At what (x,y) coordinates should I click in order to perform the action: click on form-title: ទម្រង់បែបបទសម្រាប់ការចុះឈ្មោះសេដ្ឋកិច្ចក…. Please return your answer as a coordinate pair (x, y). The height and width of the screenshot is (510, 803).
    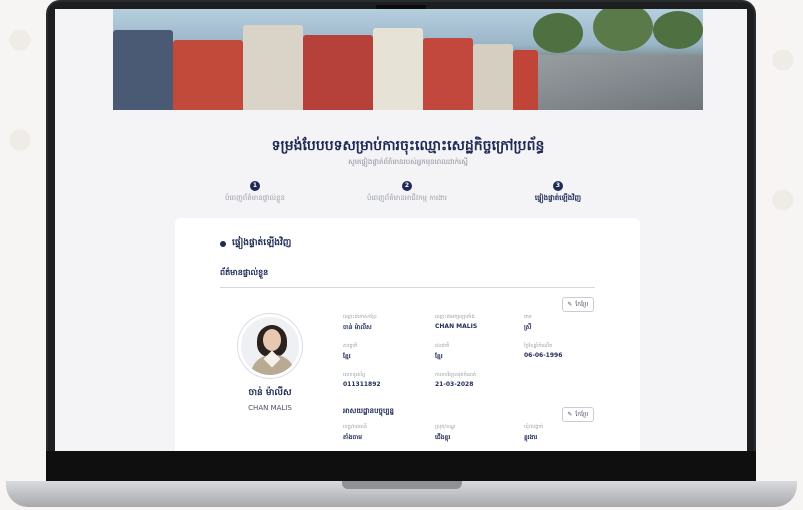
    Looking at the image, I should click on (408, 146).